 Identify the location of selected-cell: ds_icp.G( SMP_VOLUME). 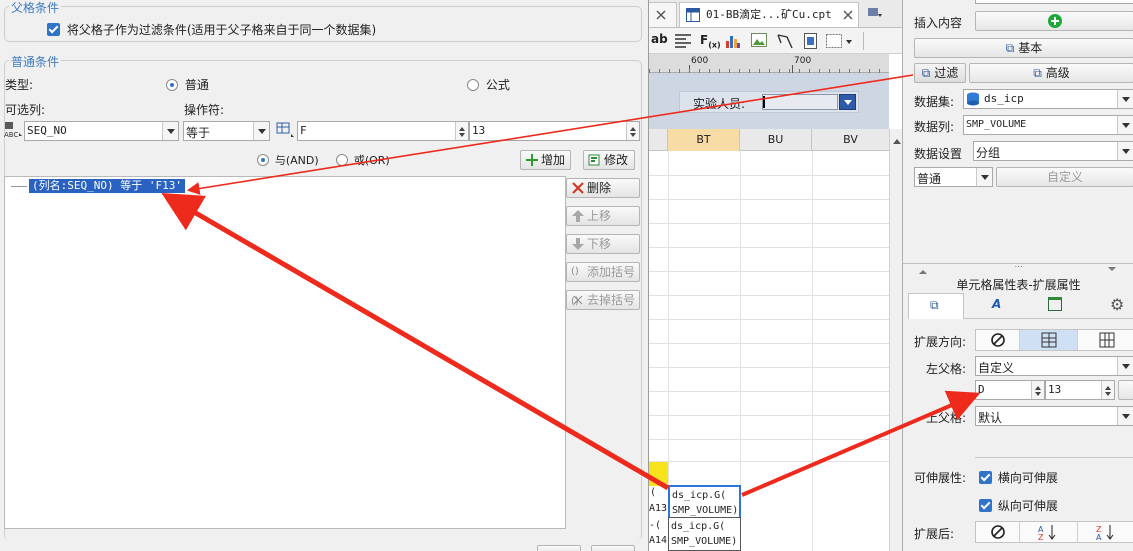
(704, 502).